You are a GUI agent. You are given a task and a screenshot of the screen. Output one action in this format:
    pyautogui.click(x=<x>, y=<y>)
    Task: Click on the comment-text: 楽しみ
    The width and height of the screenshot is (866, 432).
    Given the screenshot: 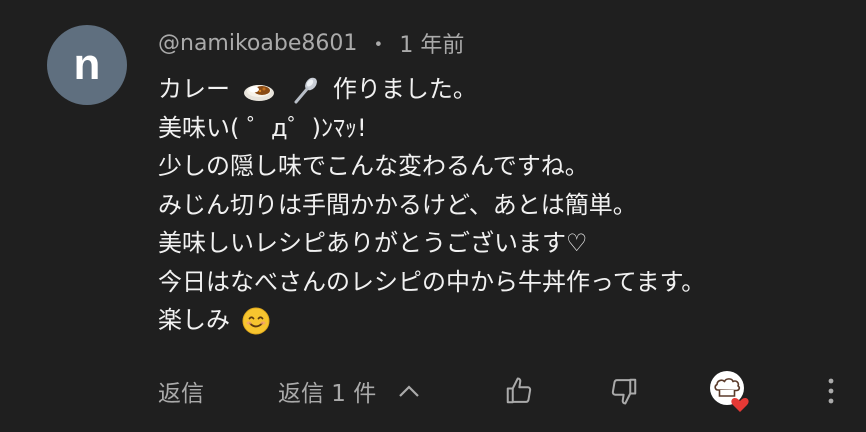 What is the action you would take?
    pyautogui.click(x=194, y=320)
    